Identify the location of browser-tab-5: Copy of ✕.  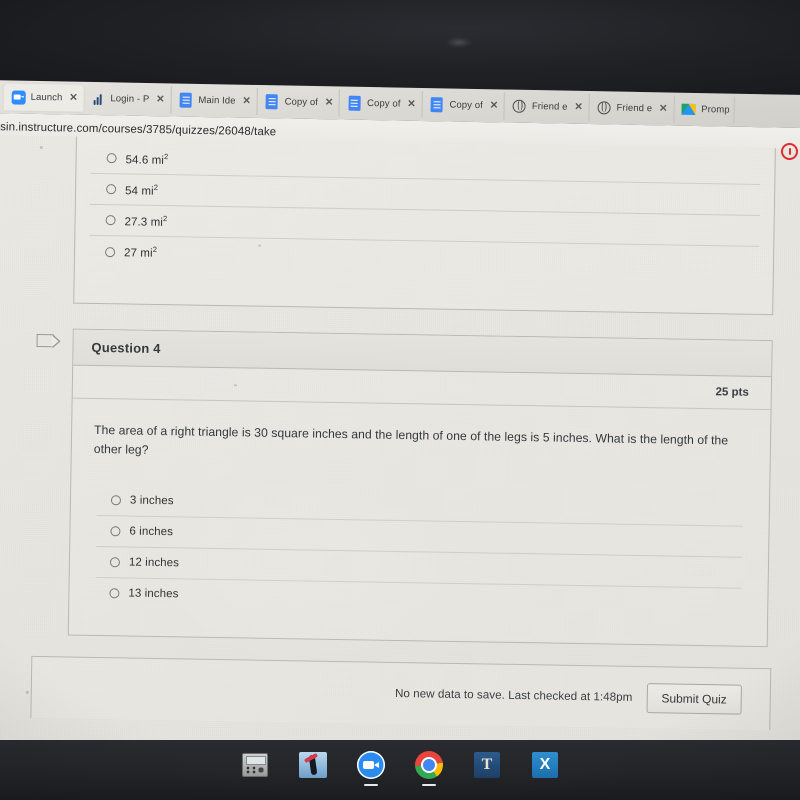
(464, 105).